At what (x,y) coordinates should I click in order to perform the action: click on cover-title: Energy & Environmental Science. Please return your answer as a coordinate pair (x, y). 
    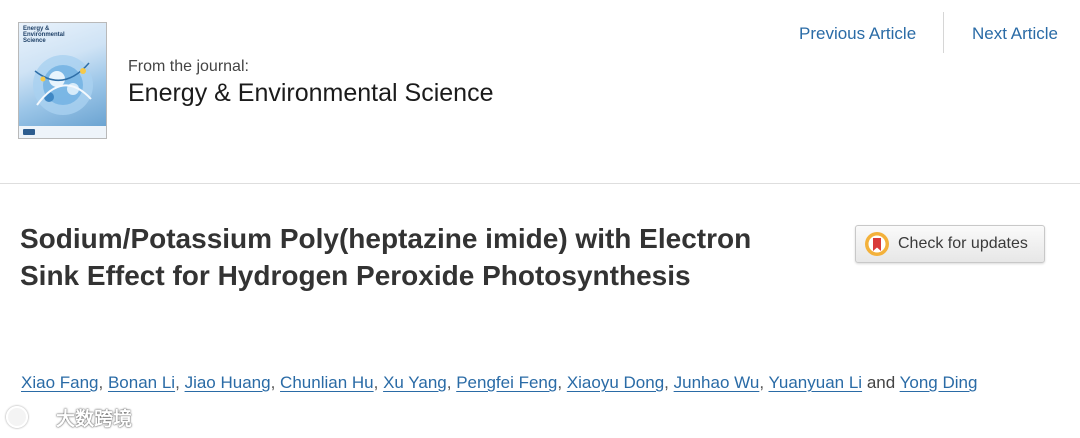
    Looking at the image, I should click on (44, 35).